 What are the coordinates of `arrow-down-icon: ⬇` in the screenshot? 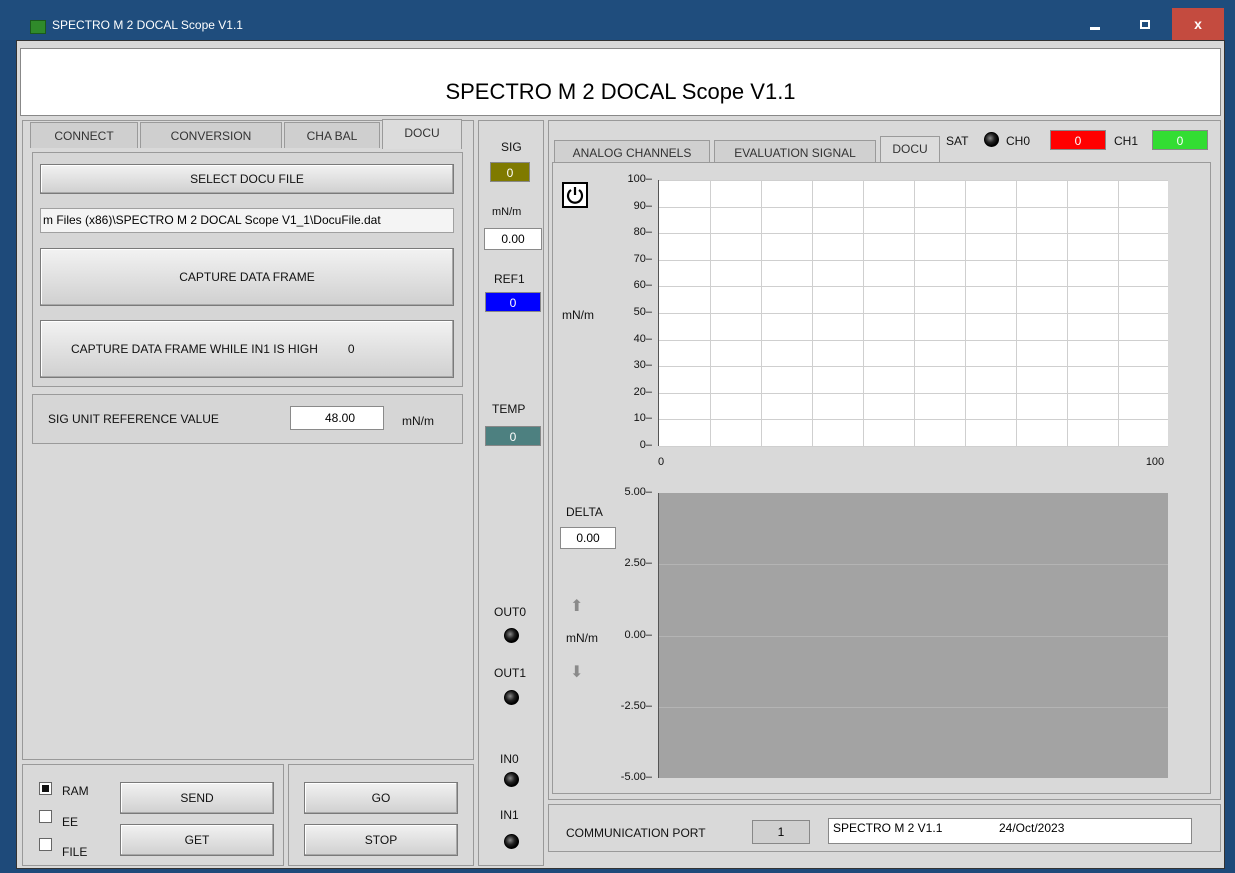 It's located at (576, 672).